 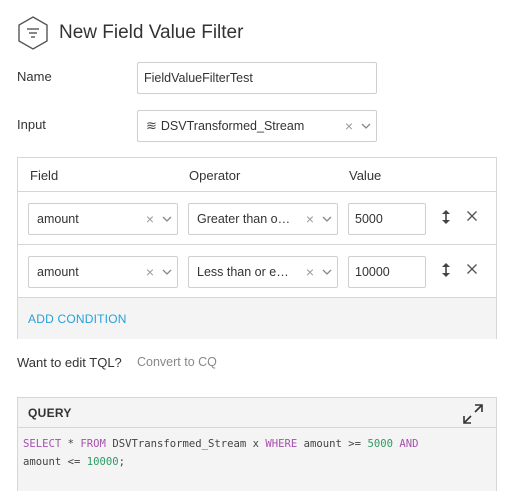 I want to click on name-input: FieldValueFilterTest, so click(x=257, y=78).